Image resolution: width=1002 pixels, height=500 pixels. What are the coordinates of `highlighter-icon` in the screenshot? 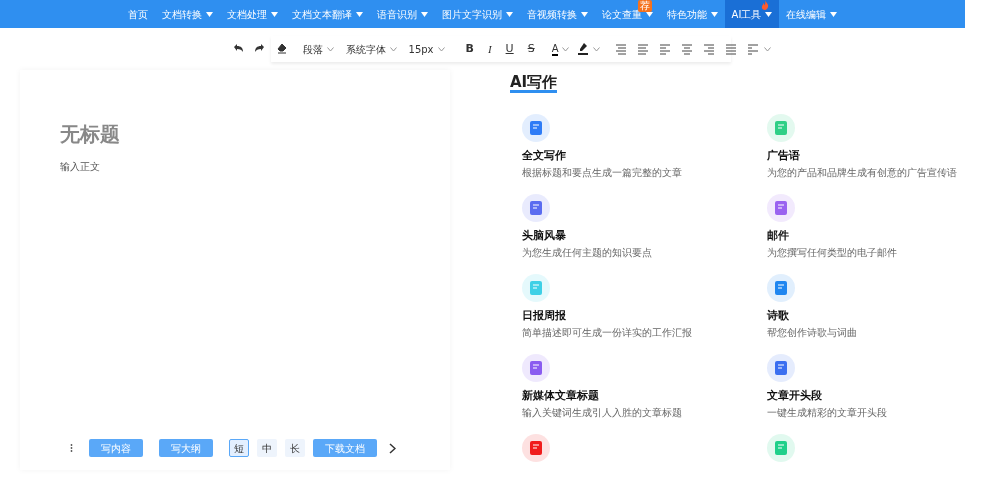 It's located at (583, 49).